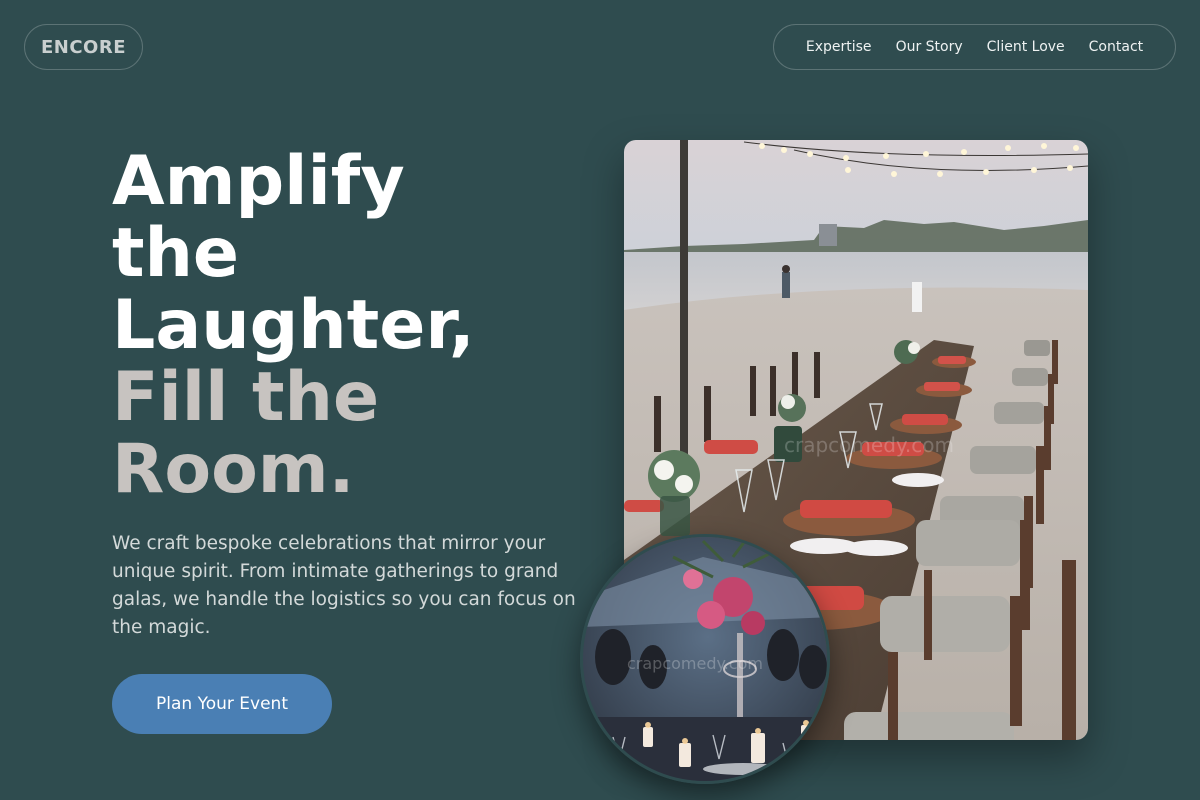 This screenshot has height=800, width=1200. Describe the element at coordinates (176, 253) in the screenshot. I see `headline-line-2: the` at that location.